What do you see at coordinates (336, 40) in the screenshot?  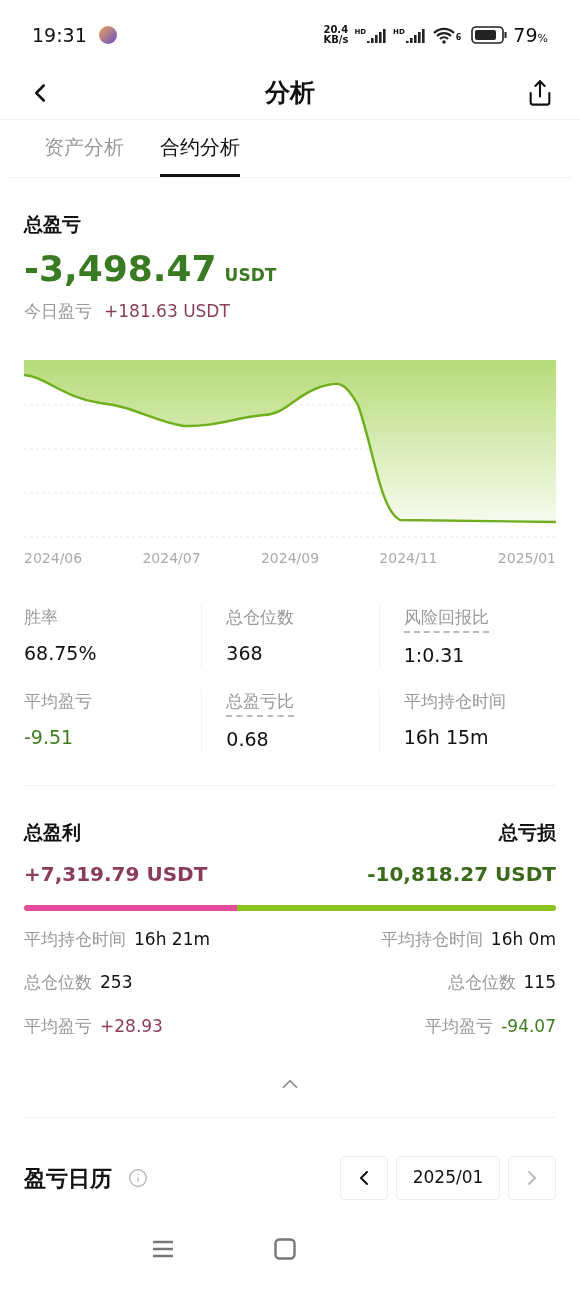 I see `network-speed-unit: KB/s` at bounding box center [336, 40].